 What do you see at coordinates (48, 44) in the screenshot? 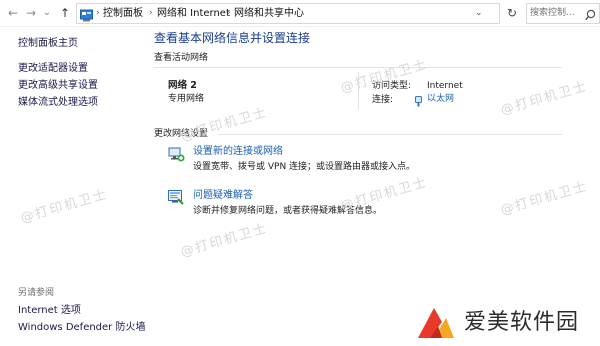
I see `sidebar-home-link: 控制面板主页` at bounding box center [48, 44].